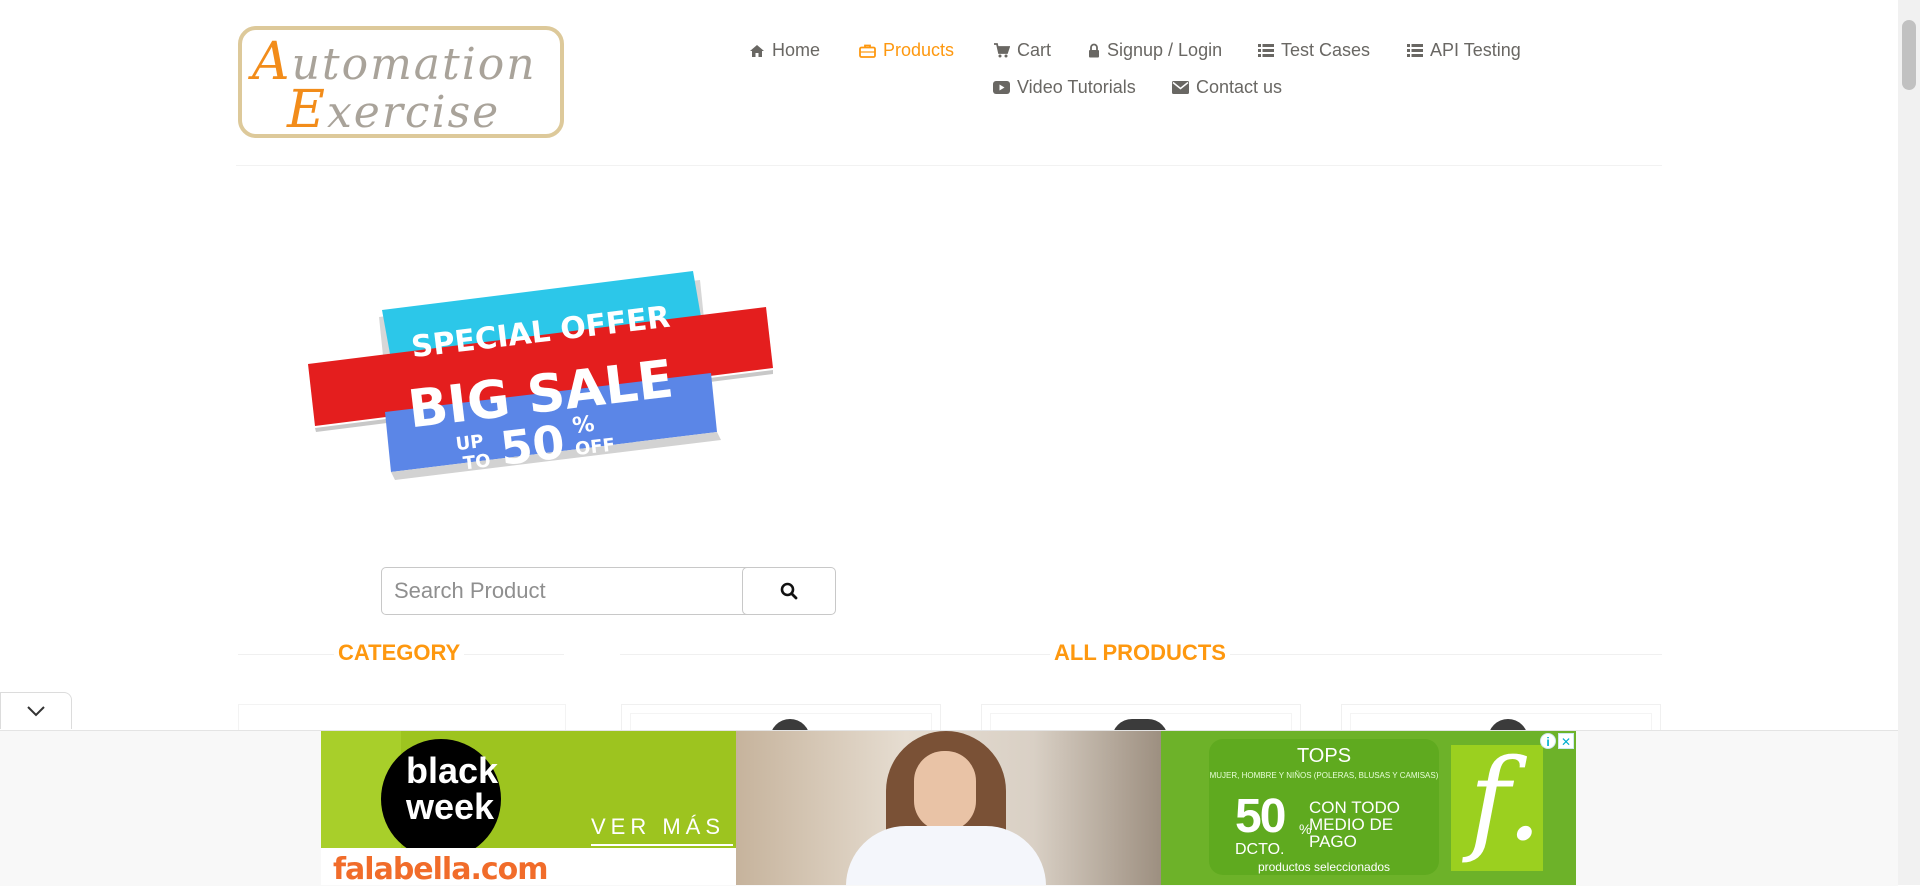 The width and height of the screenshot is (1920, 886). Describe the element at coordinates (595, 447) in the screenshot. I see `sale-off: OFF` at that location.